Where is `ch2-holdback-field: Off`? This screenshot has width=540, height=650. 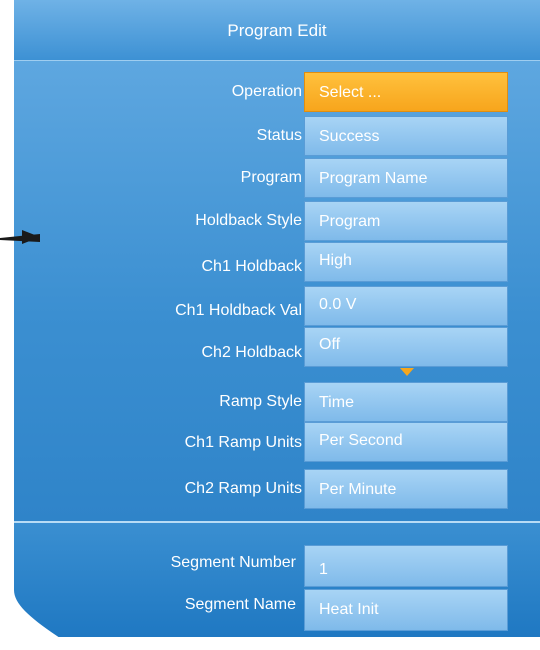 ch2-holdback-field: Off is located at coordinates (406, 347).